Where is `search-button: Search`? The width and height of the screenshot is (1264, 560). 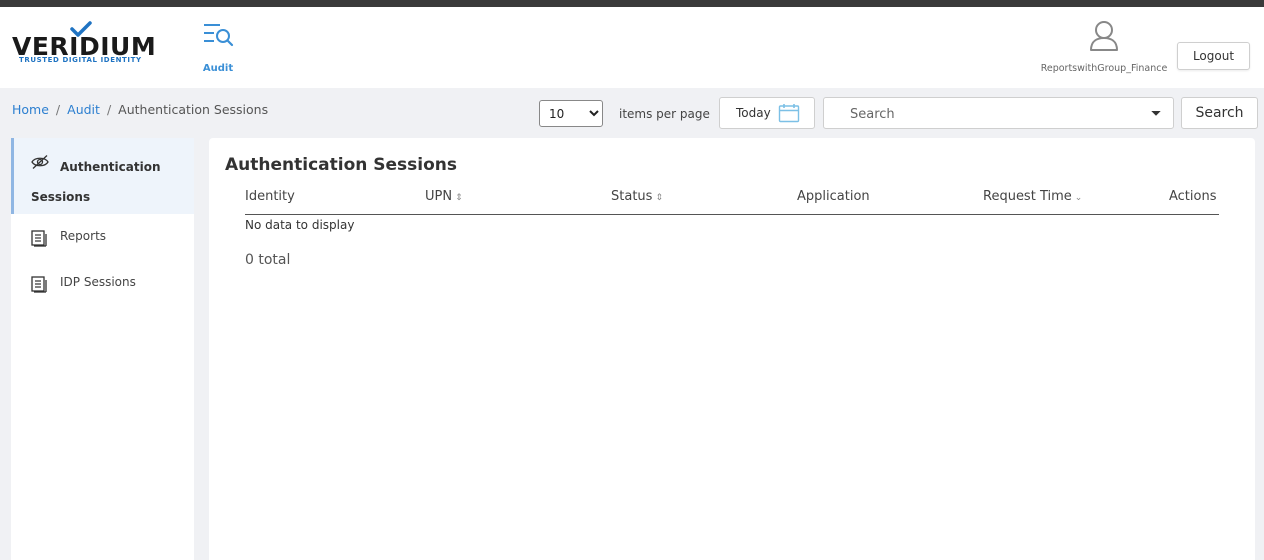 search-button: Search is located at coordinates (1219, 113).